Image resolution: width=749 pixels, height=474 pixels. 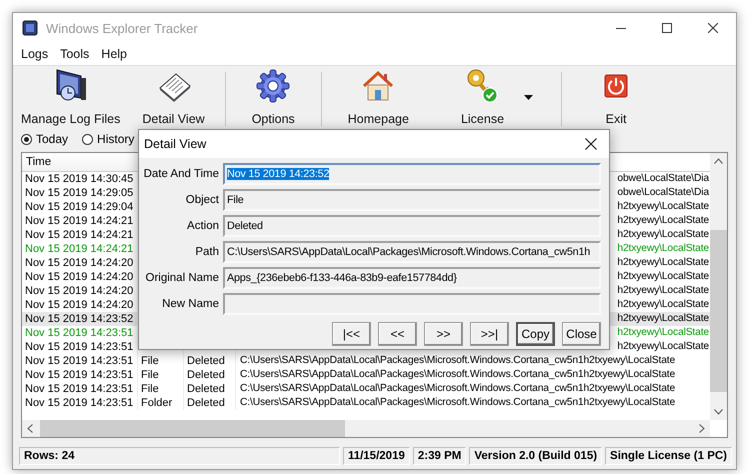 What do you see at coordinates (351, 334) in the screenshot?
I see `dialog-button: |<<` at bounding box center [351, 334].